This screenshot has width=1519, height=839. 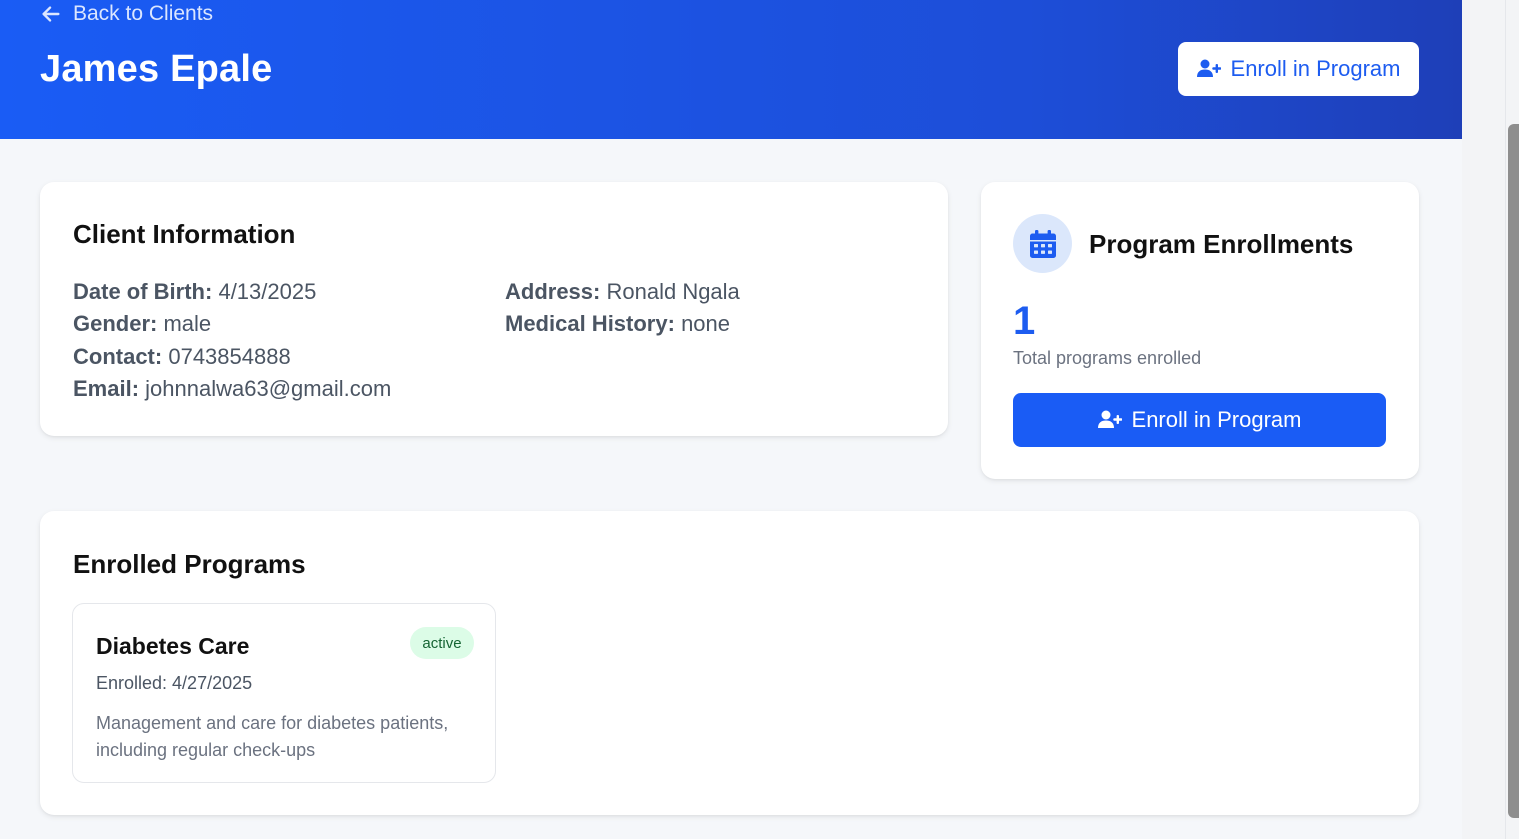 I want to click on contact-label: Contact:, so click(x=118, y=356).